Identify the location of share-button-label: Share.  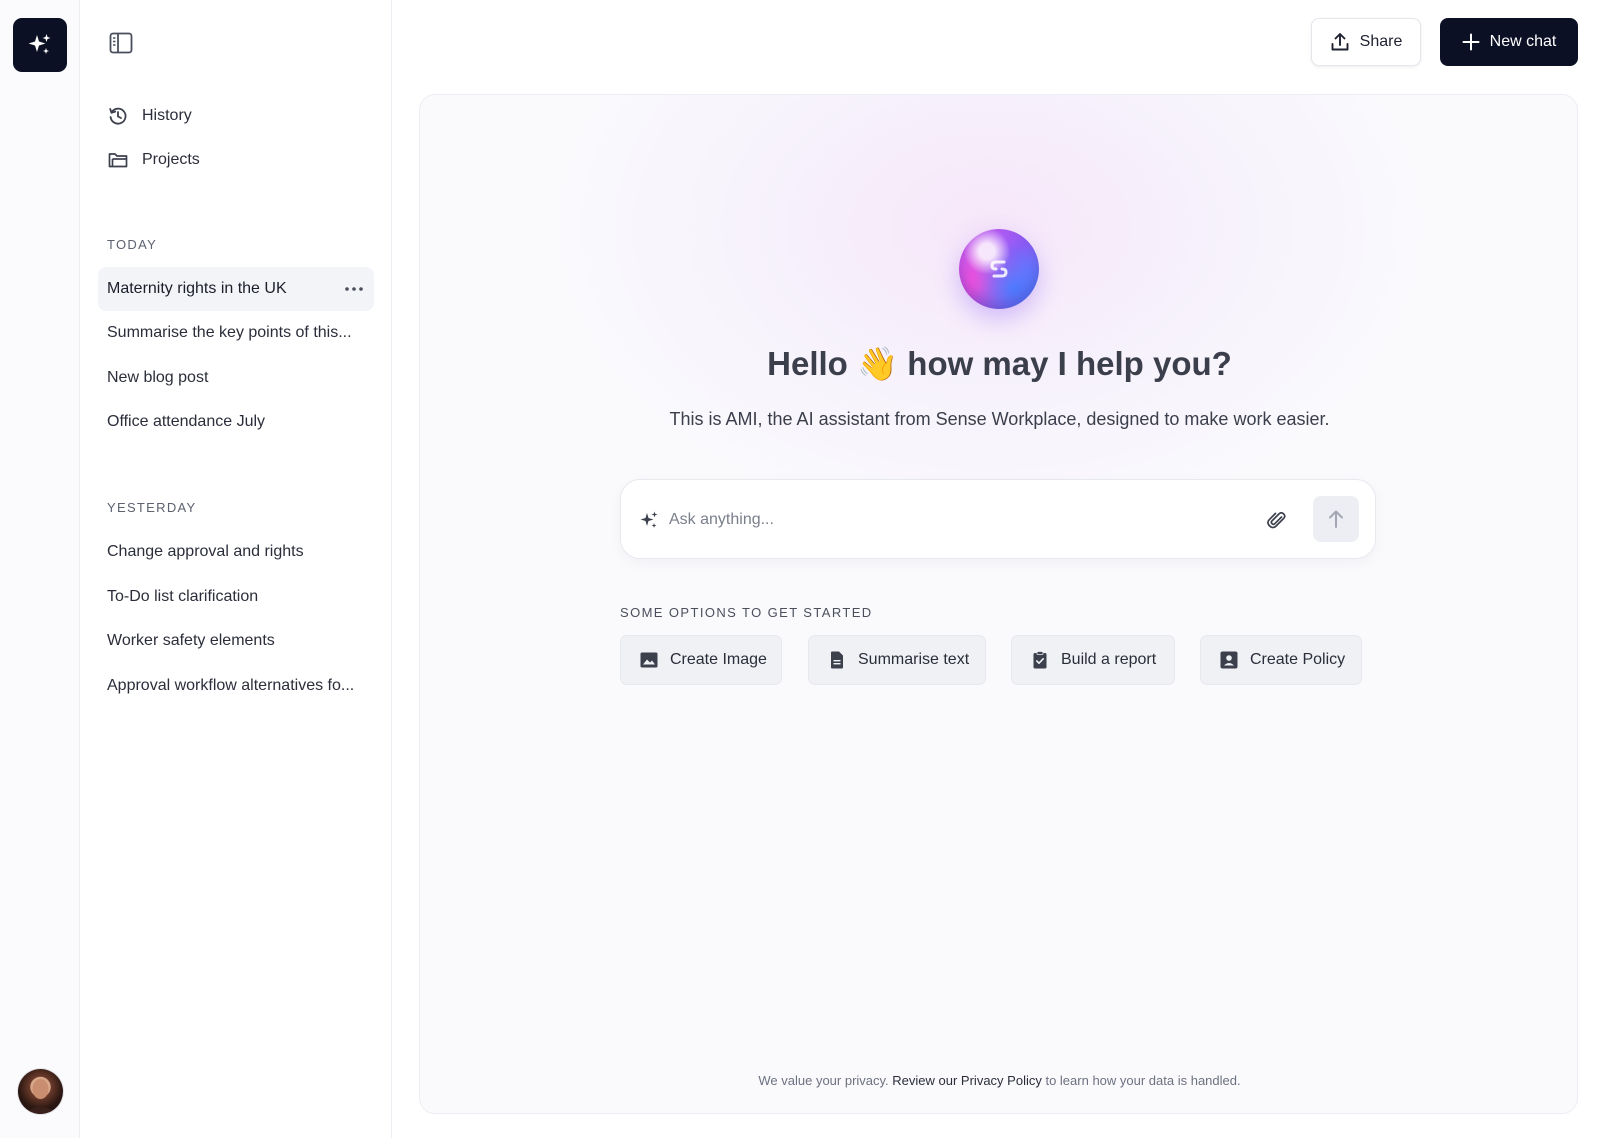
(1381, 41).